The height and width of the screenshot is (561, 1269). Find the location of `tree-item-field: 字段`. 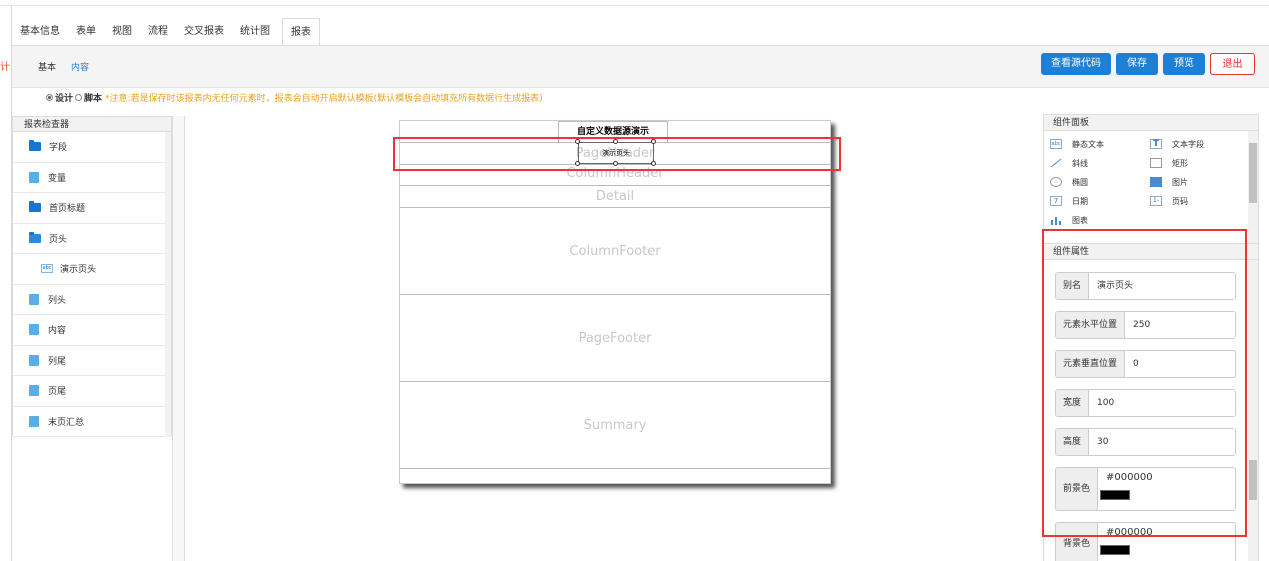

tree-item-field: 字段 is located at coordinates (92, 147).